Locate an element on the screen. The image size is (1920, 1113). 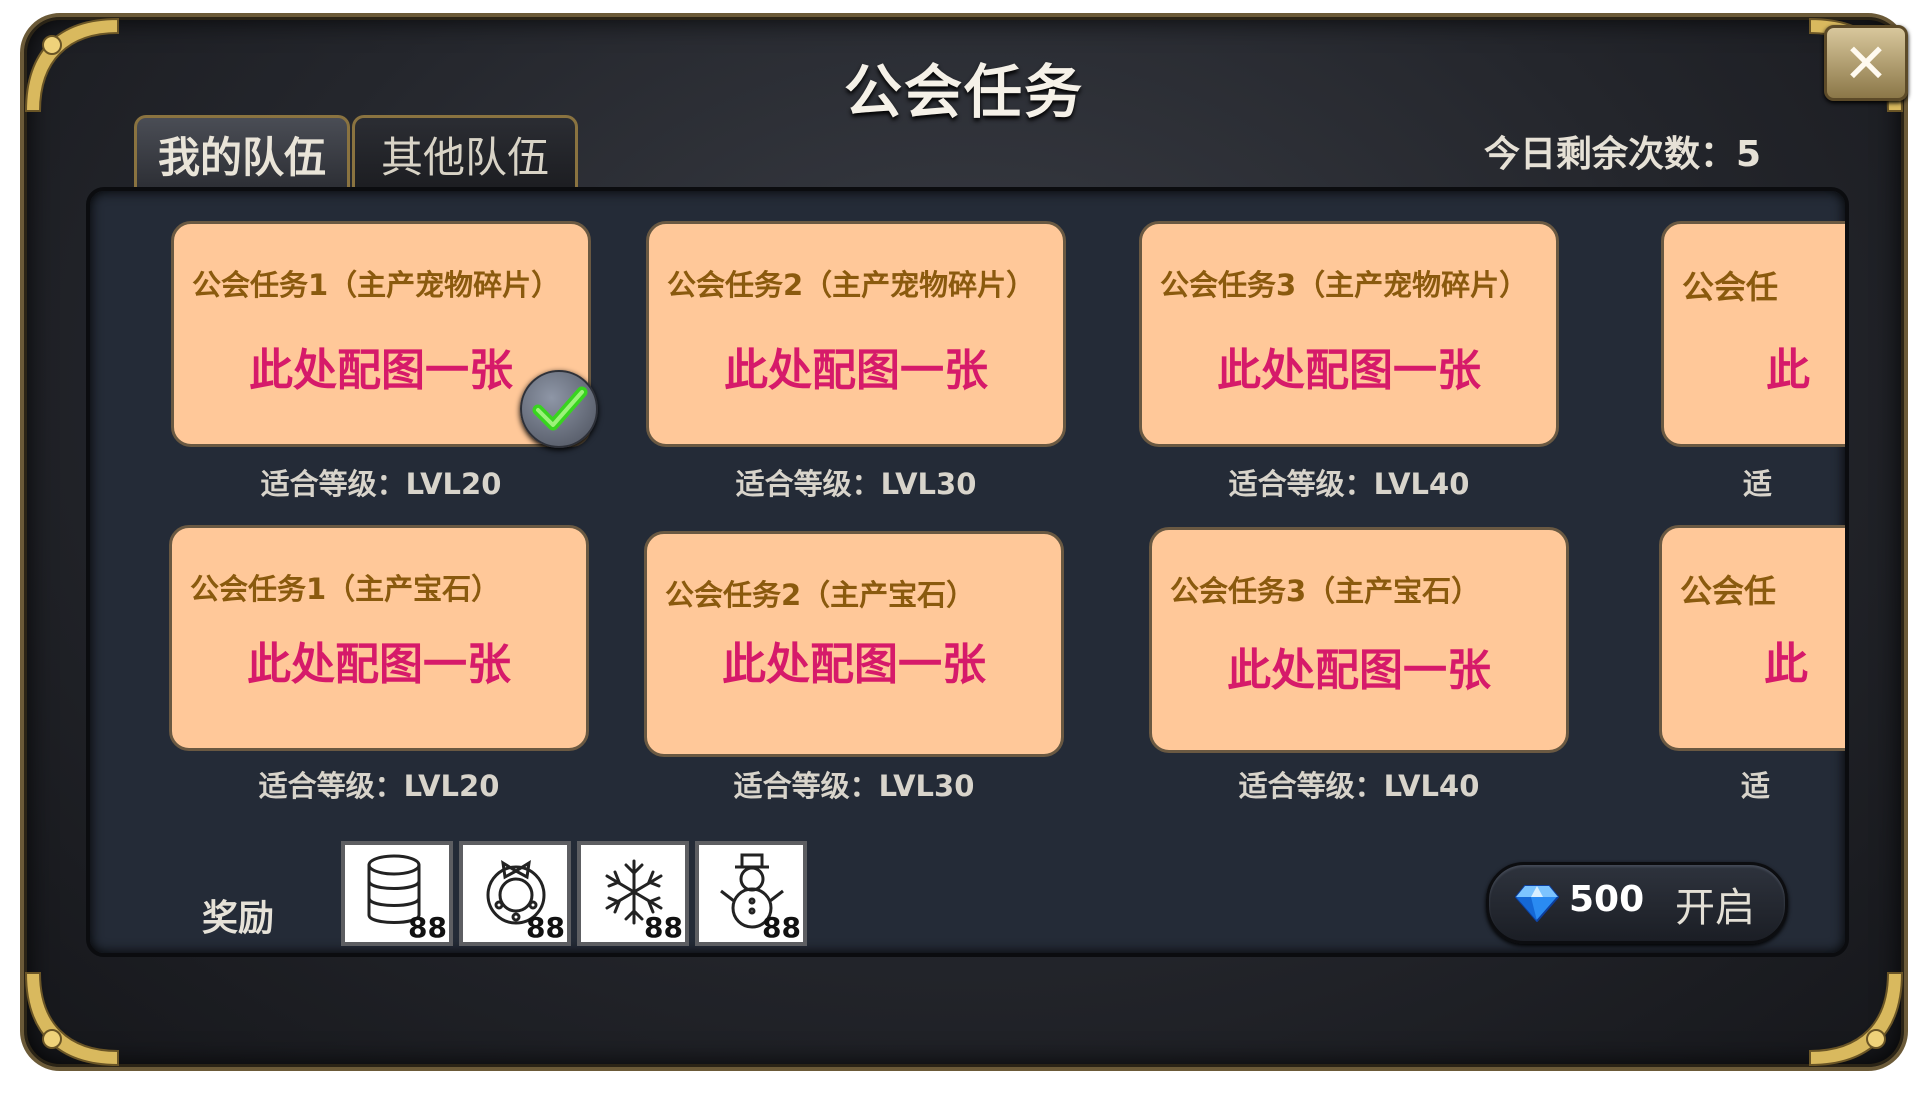
check-icon is located at coordinates (559, 409).